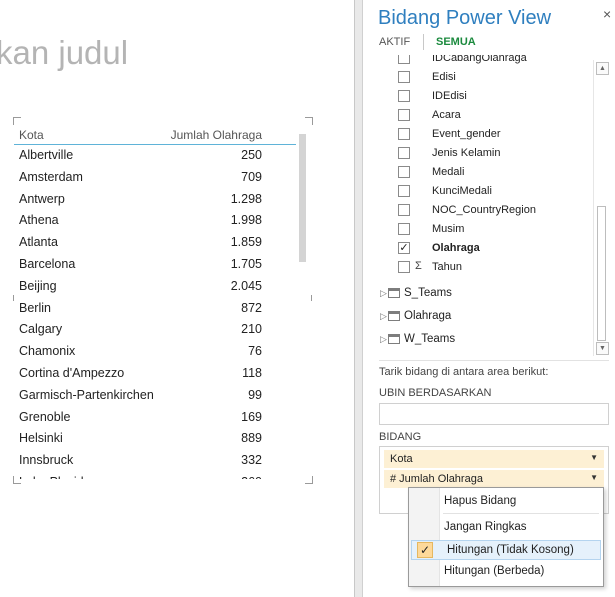 Image resolution: width=615 pixels, height=597 pixels. Describe the element at coordinates (246, 285) in the screenshot. I see `cell-jumlah-olahraga: 2.045` at that location.